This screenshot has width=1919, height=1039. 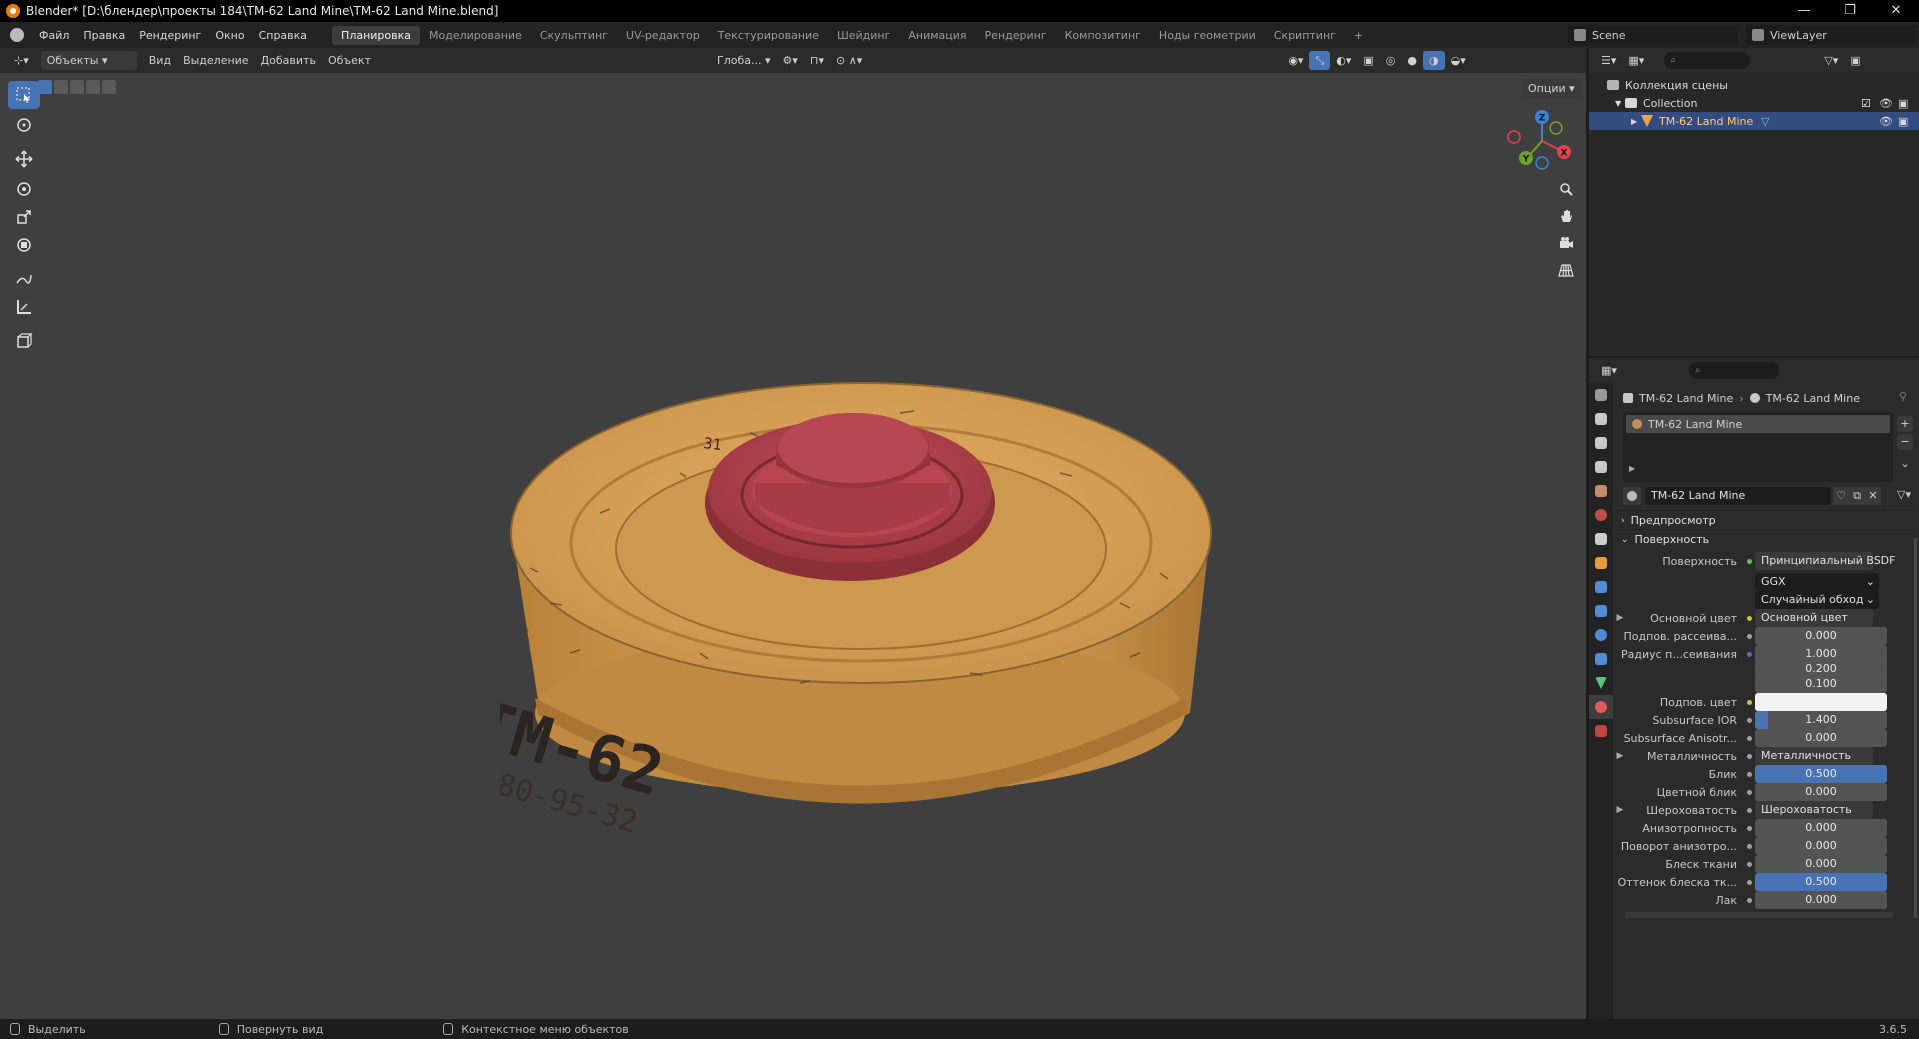 I want to click on maximize-button: ❐, so click(x=1850, y=11).